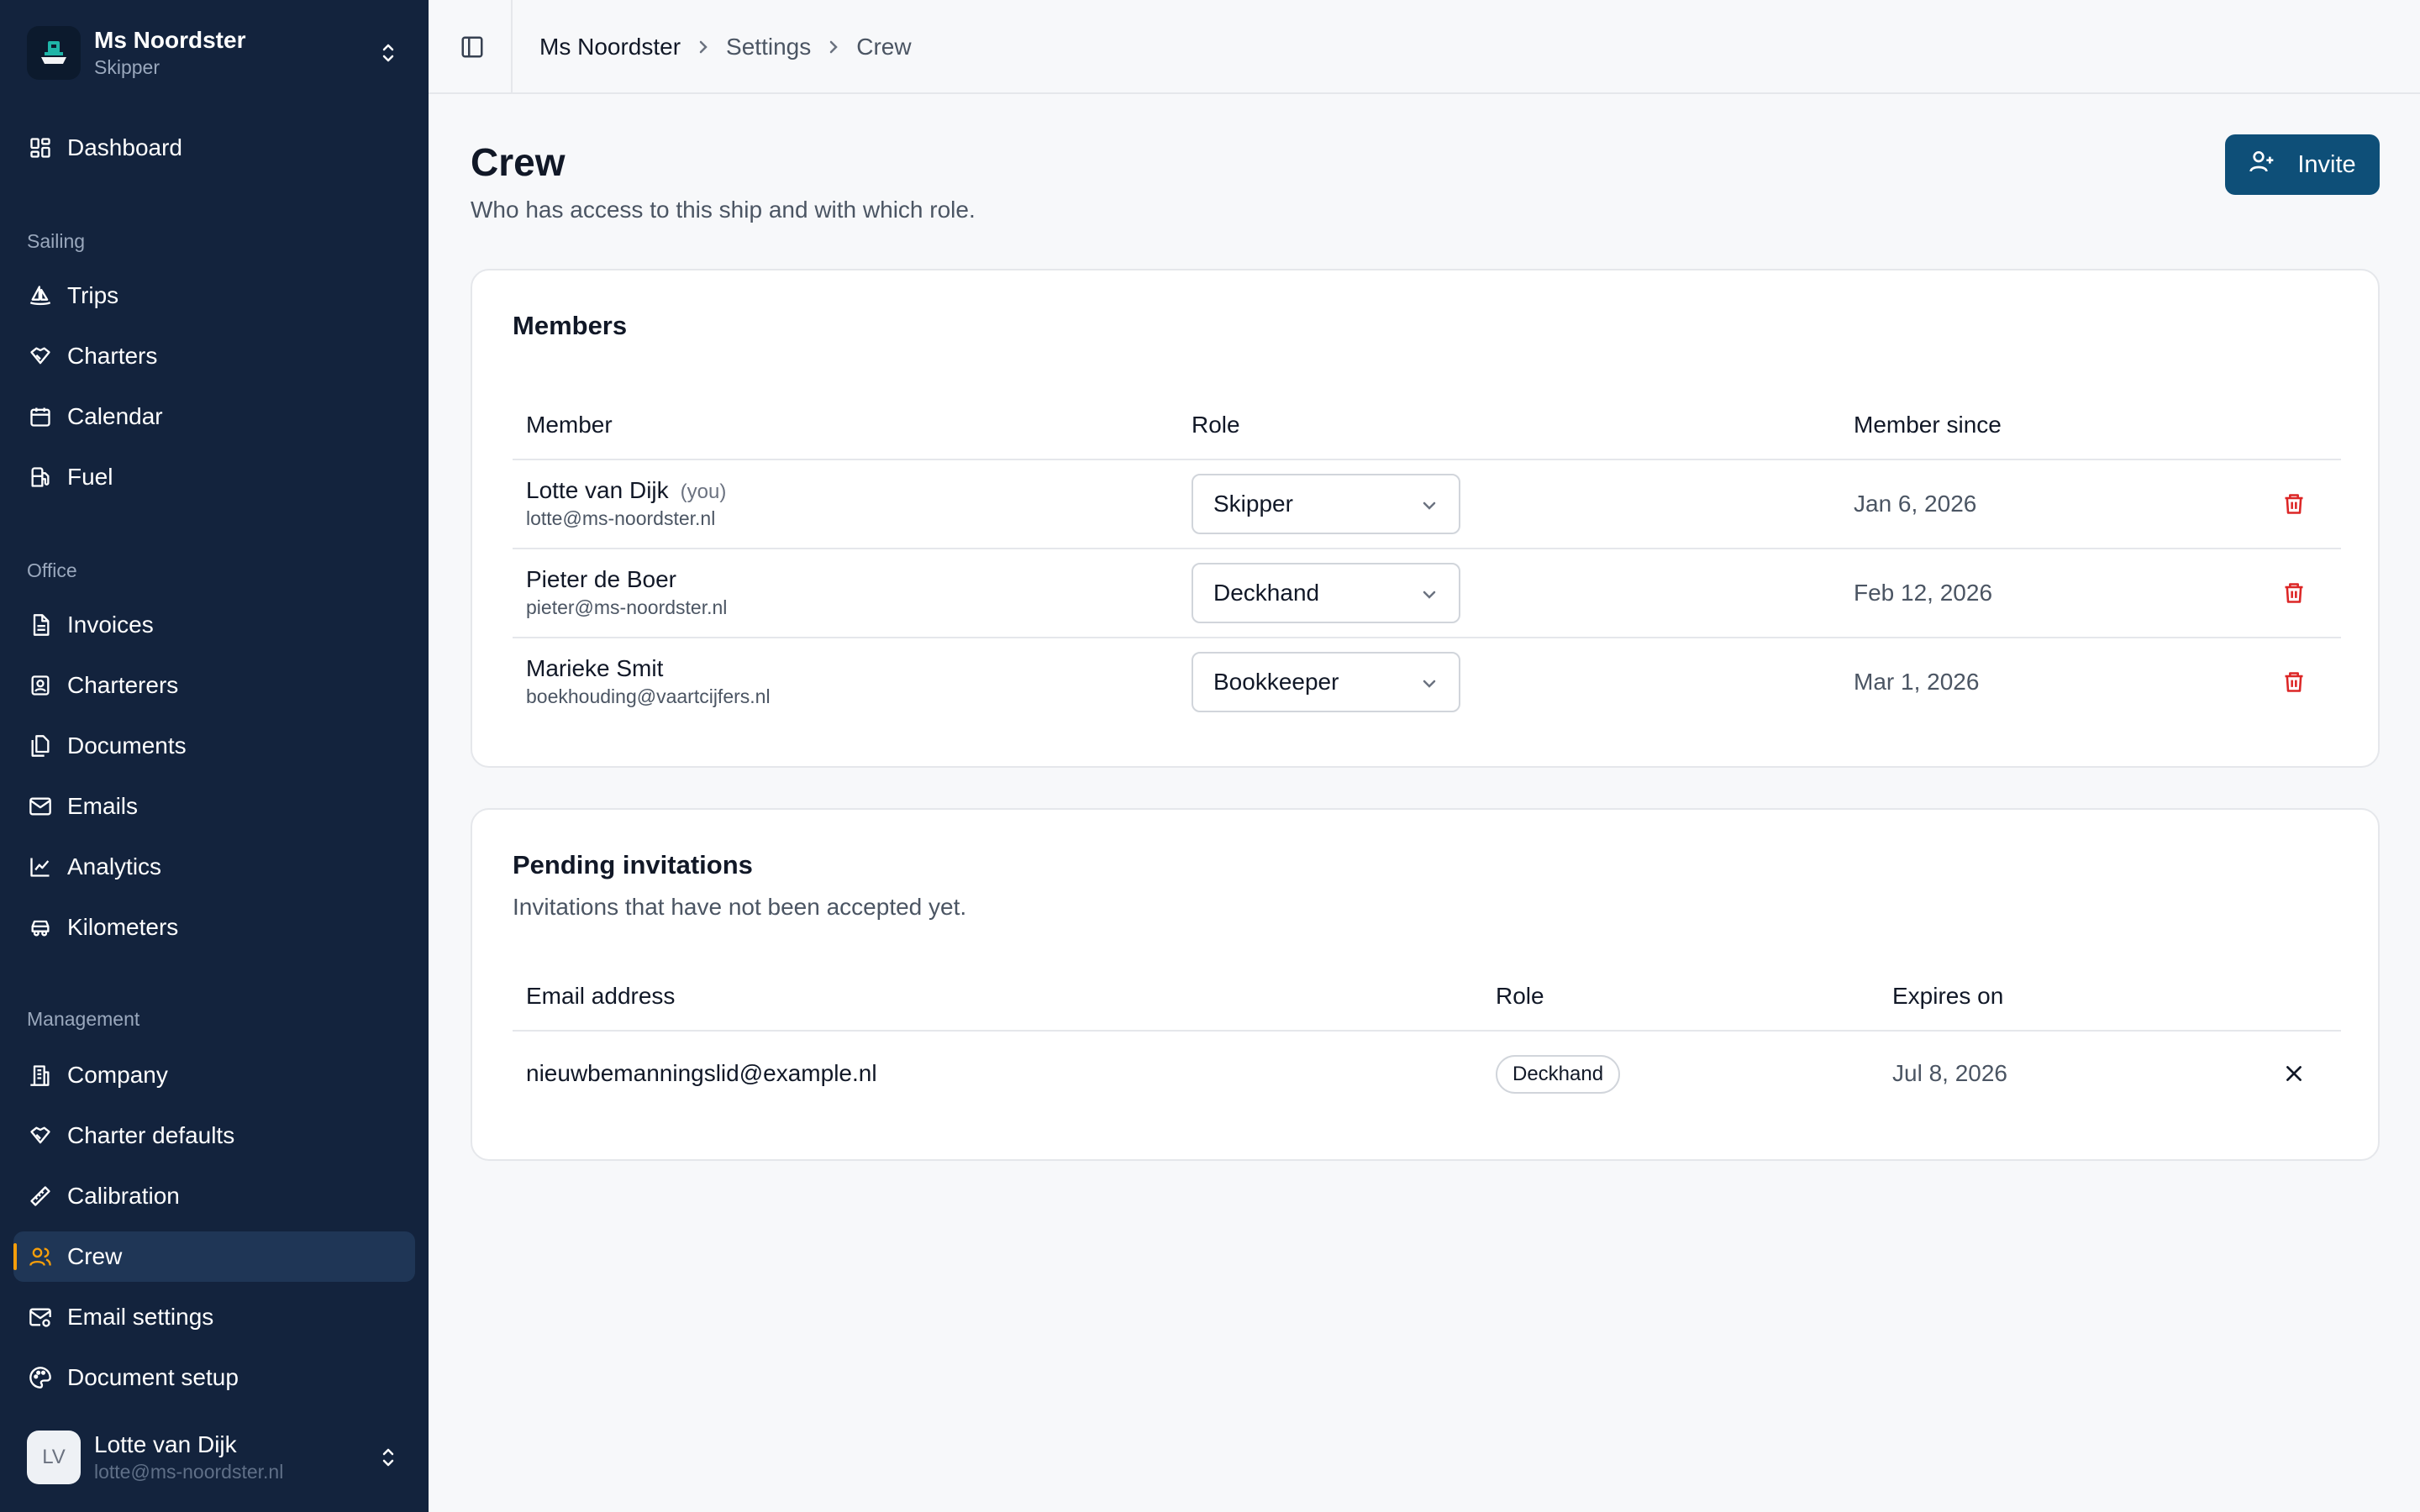 The height and width of the screenshot is (1512, 2420). Describe the element at coordinates (214, 1075) in the screenshot. I see `sidebar-item-company: Company` at that location.